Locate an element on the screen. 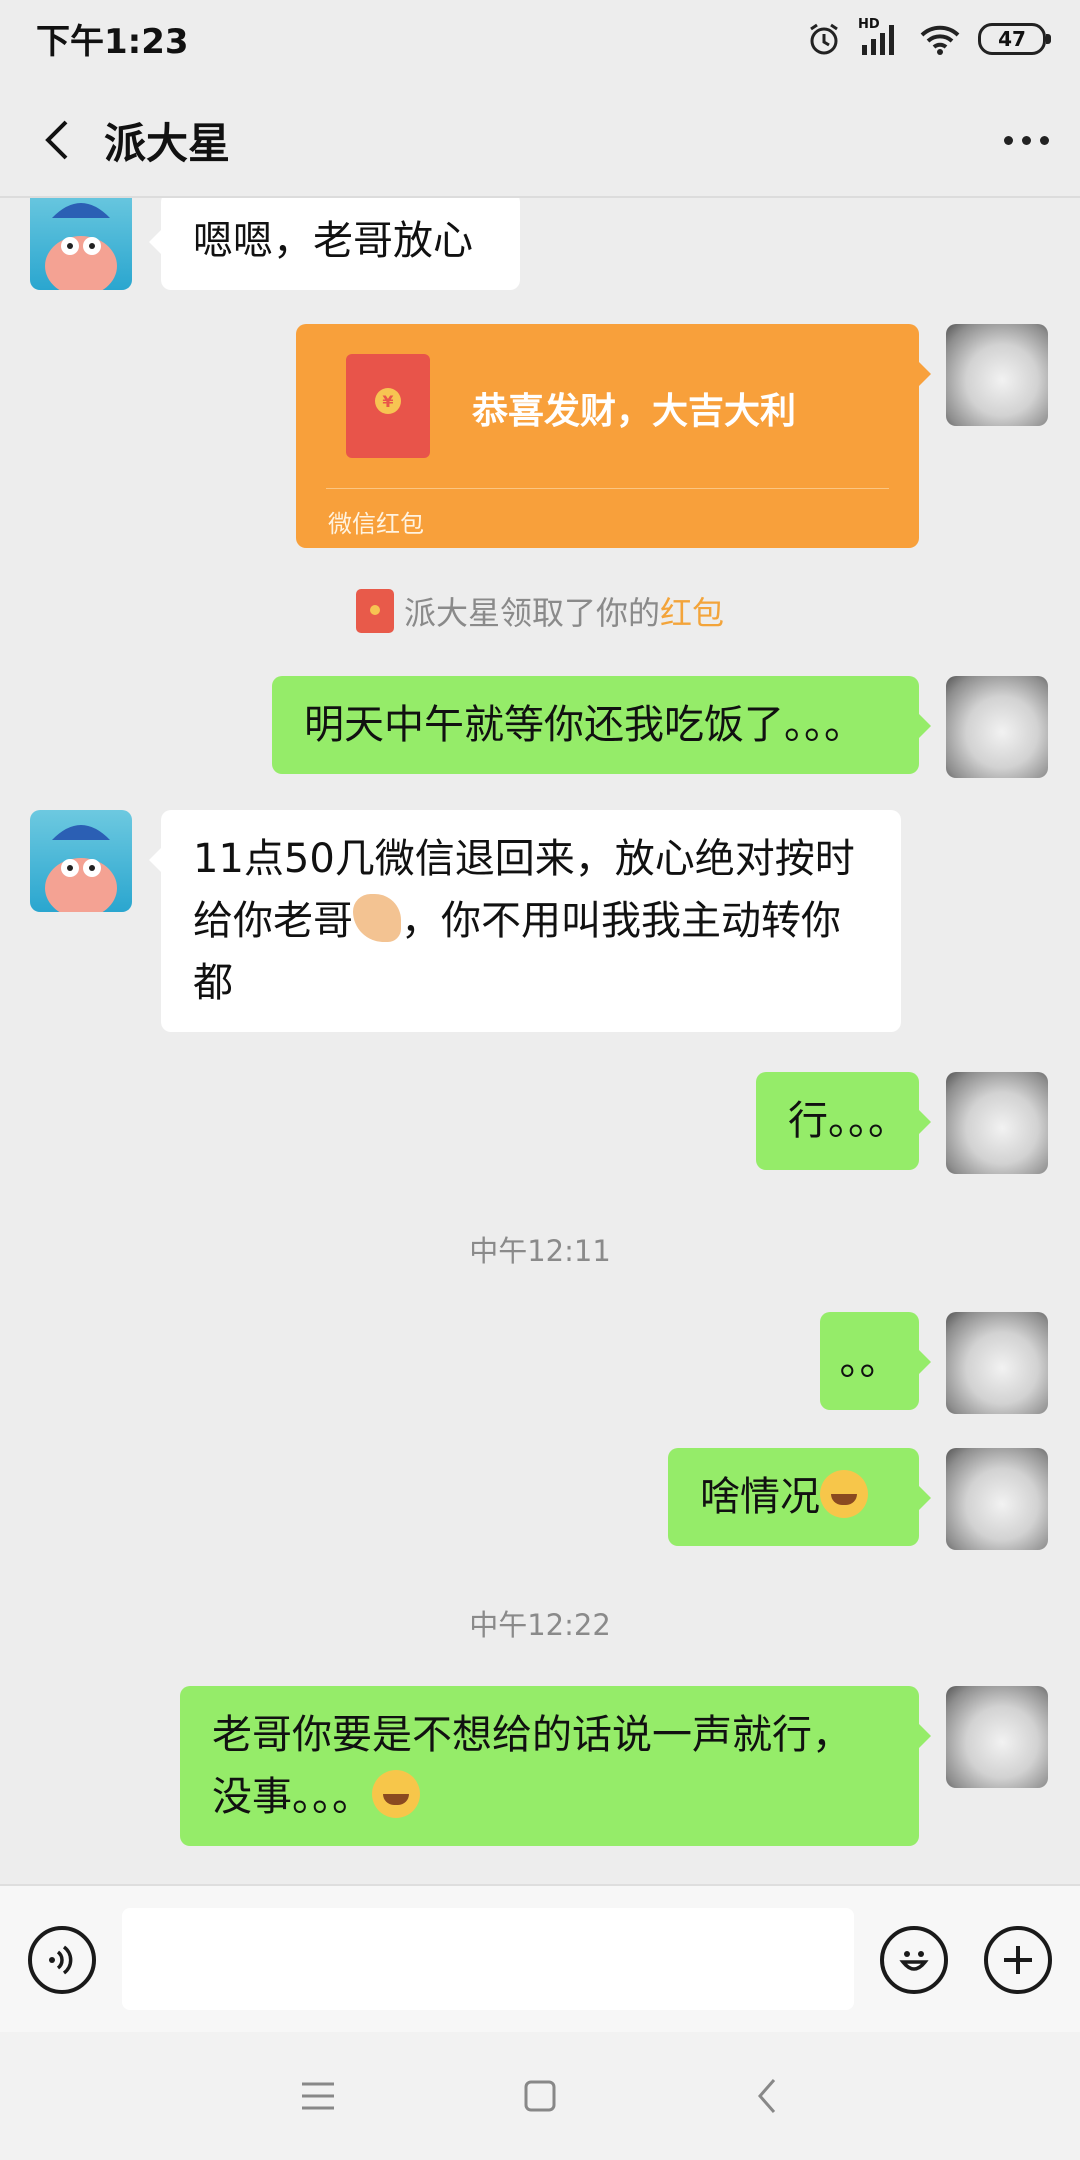 Image resolution: width=1080 pixels, height=2160 pixels. red-envelope-icon: ¥ is located at coordinates (388, 406).